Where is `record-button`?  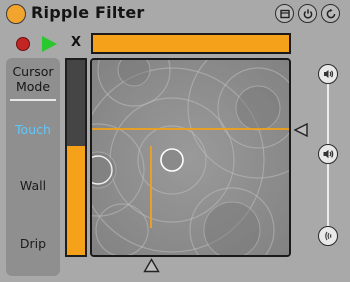 record-button is located at coordinates (23, 44).